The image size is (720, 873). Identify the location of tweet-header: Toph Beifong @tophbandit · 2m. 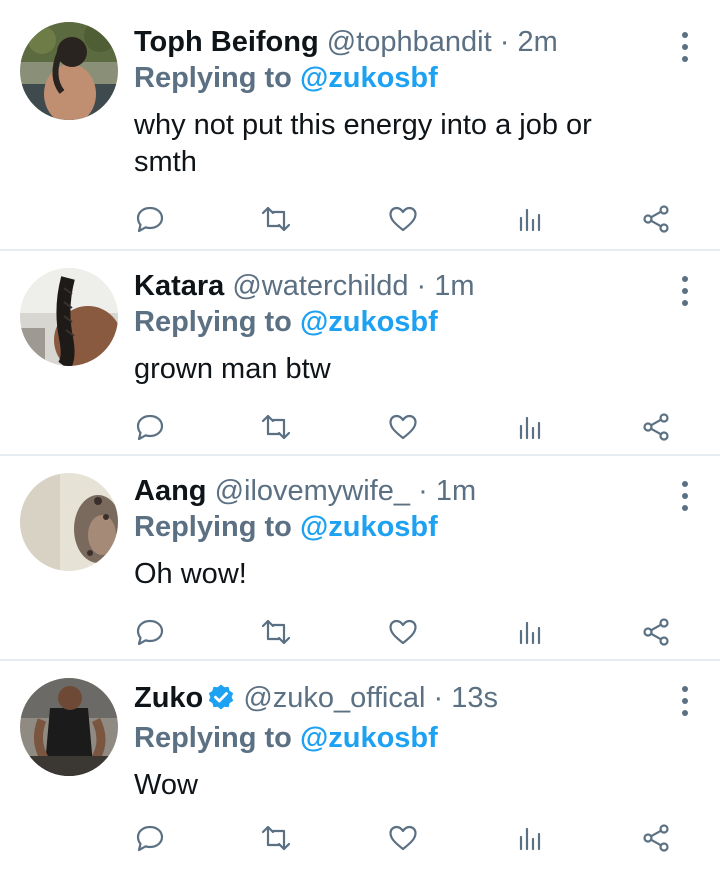
(387, 42).